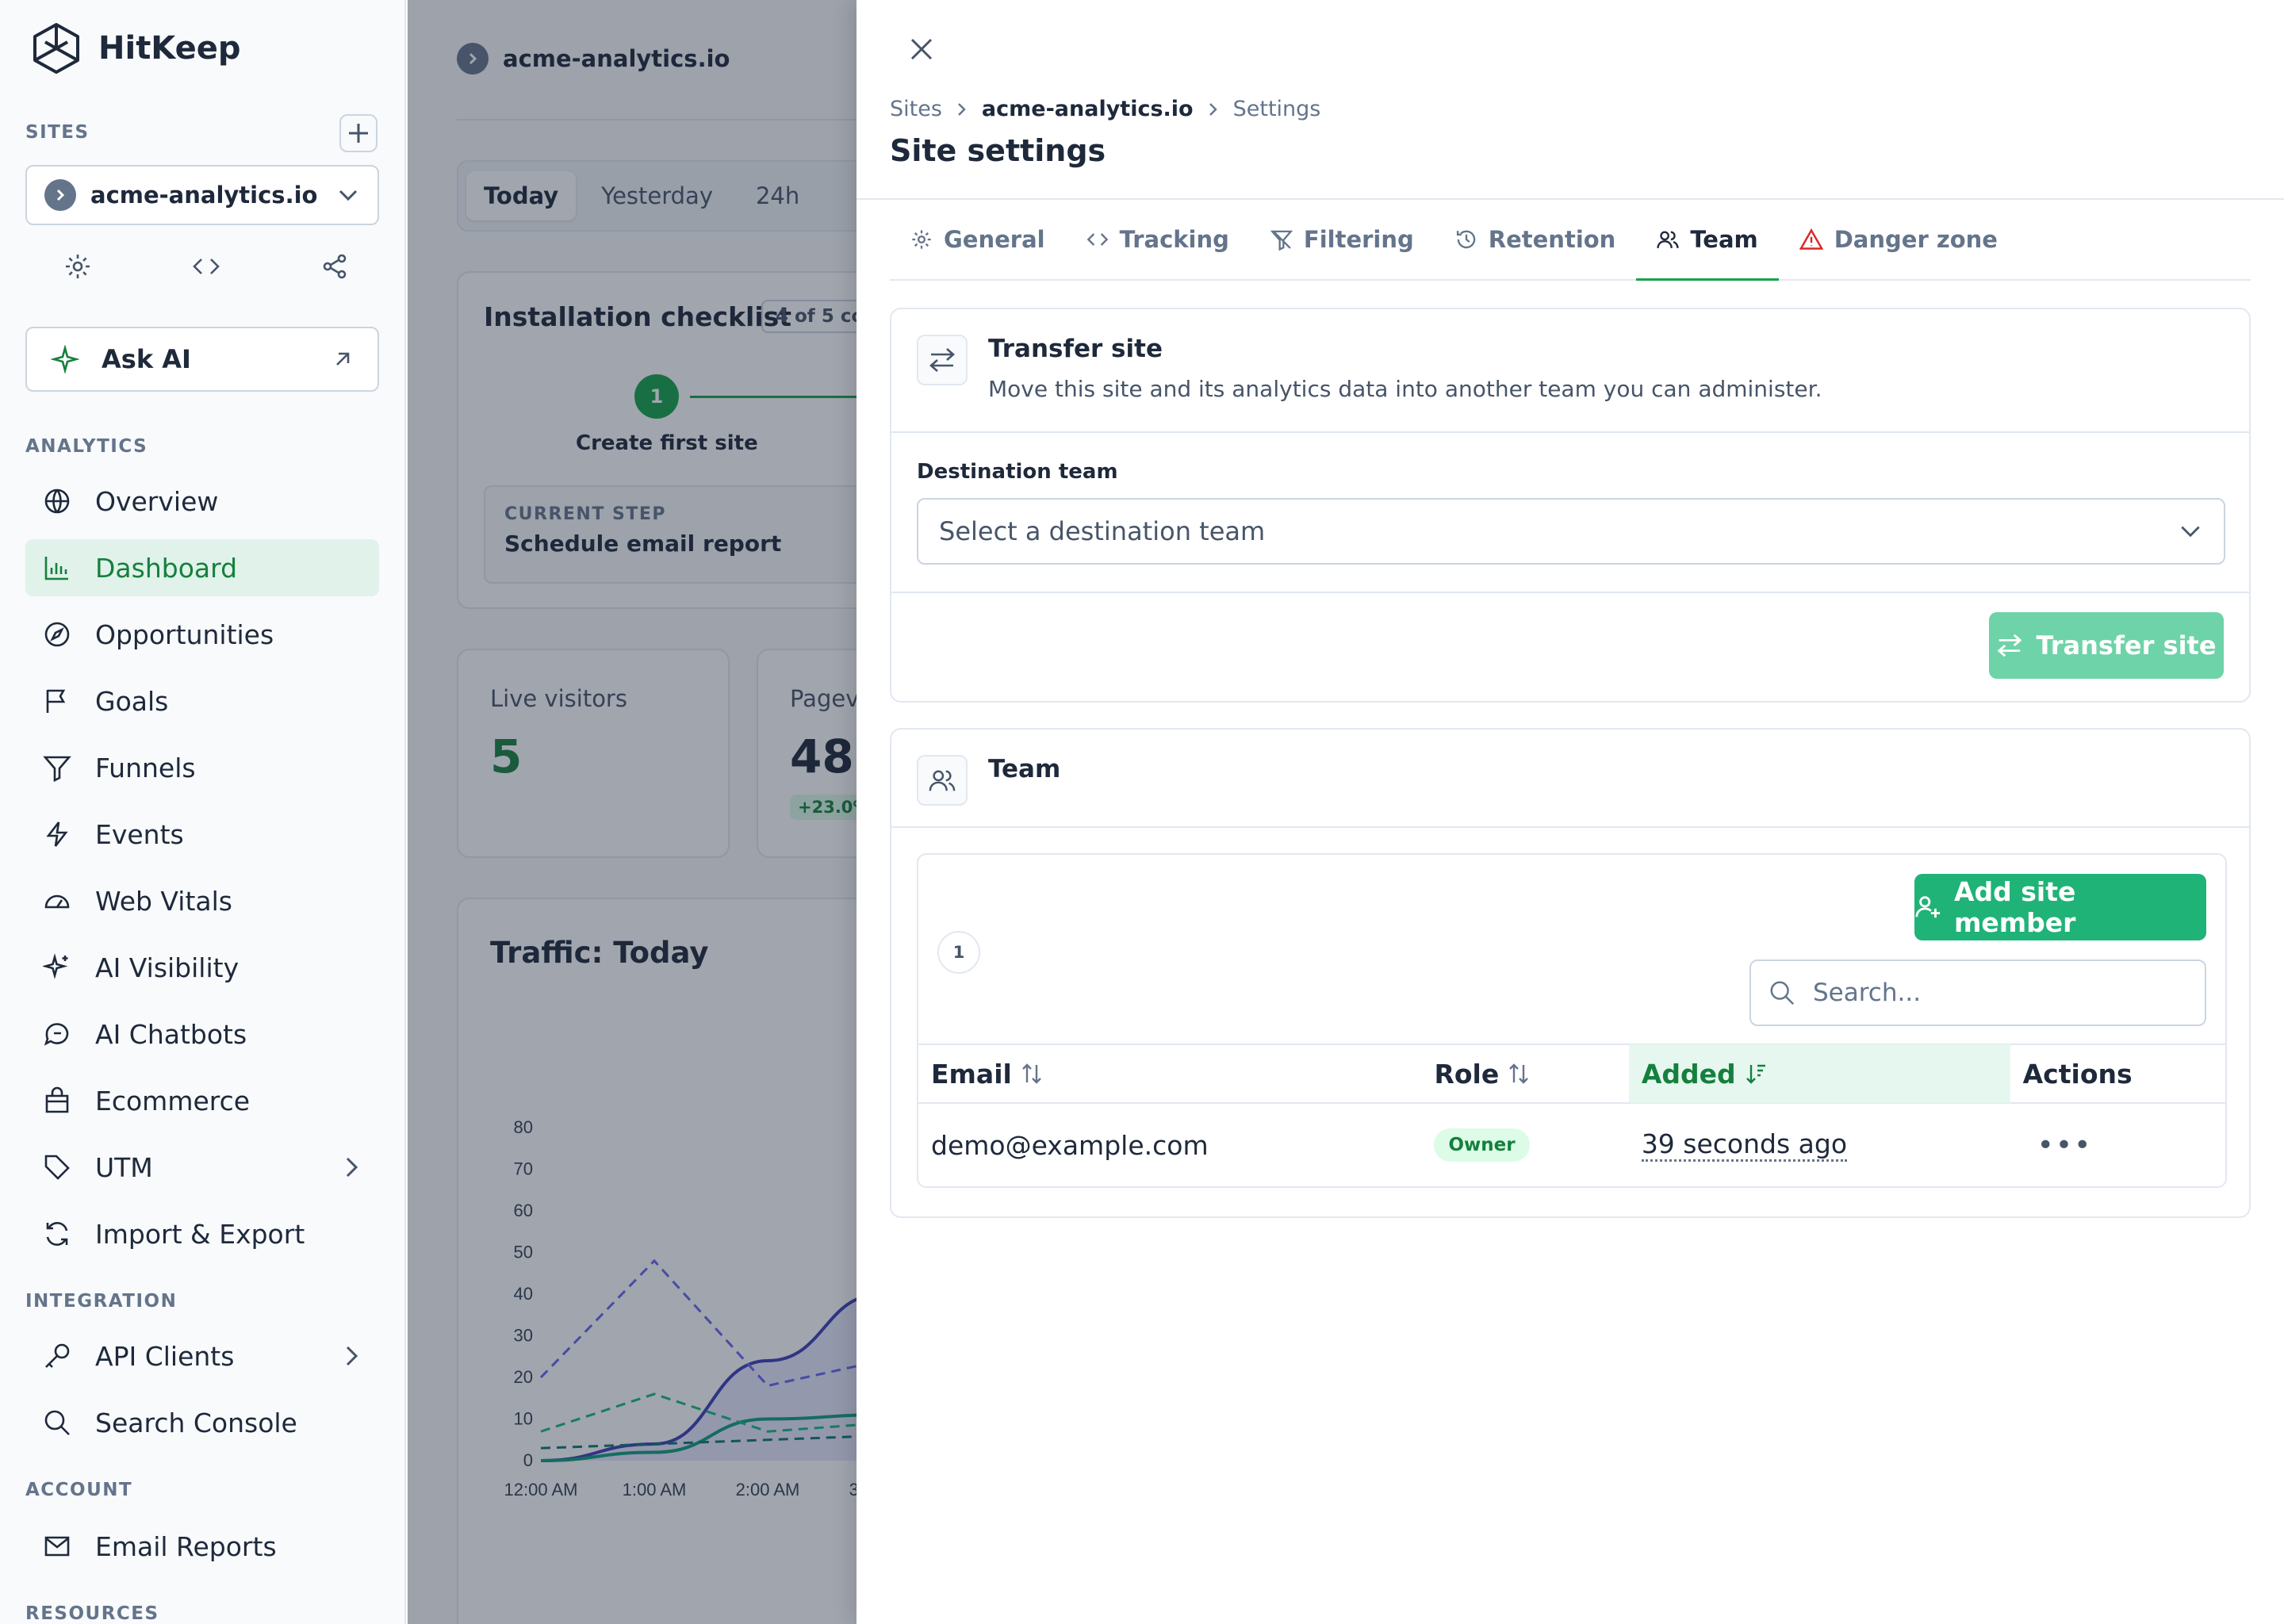 This screenshot has width=2284, height=1624. I want to click on transfer-site-button: Transfer site, so click(2106, 645).